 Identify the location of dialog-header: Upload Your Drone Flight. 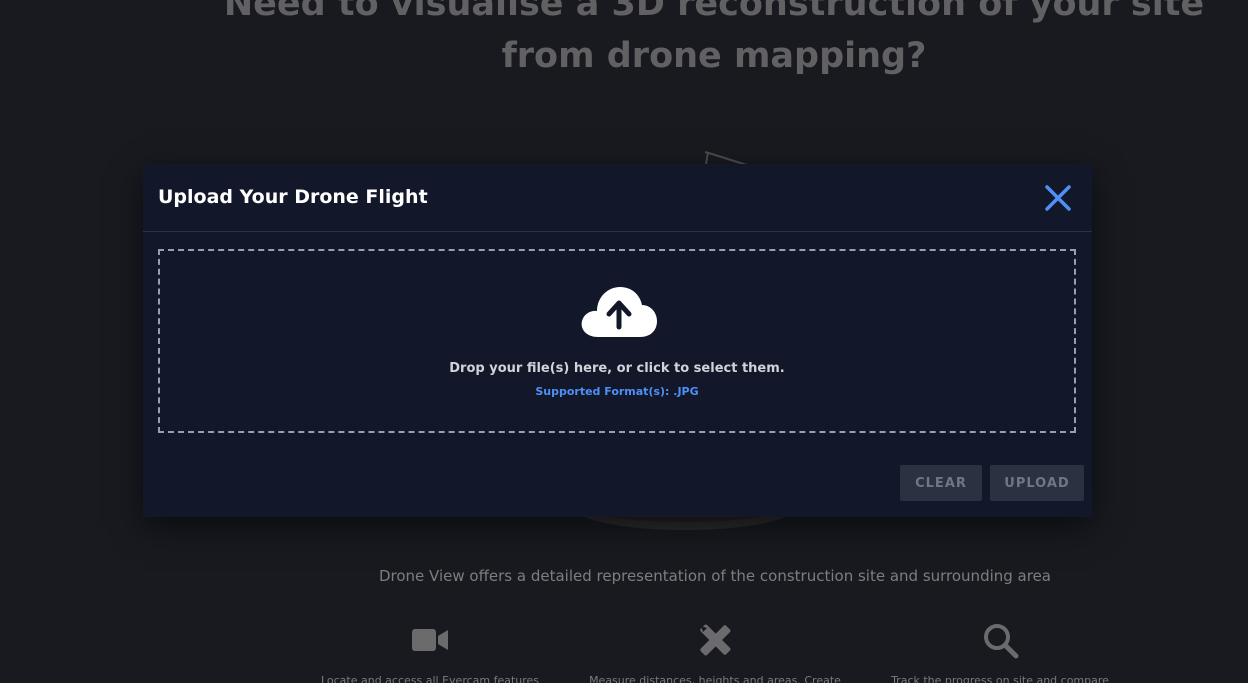
(617, 198).